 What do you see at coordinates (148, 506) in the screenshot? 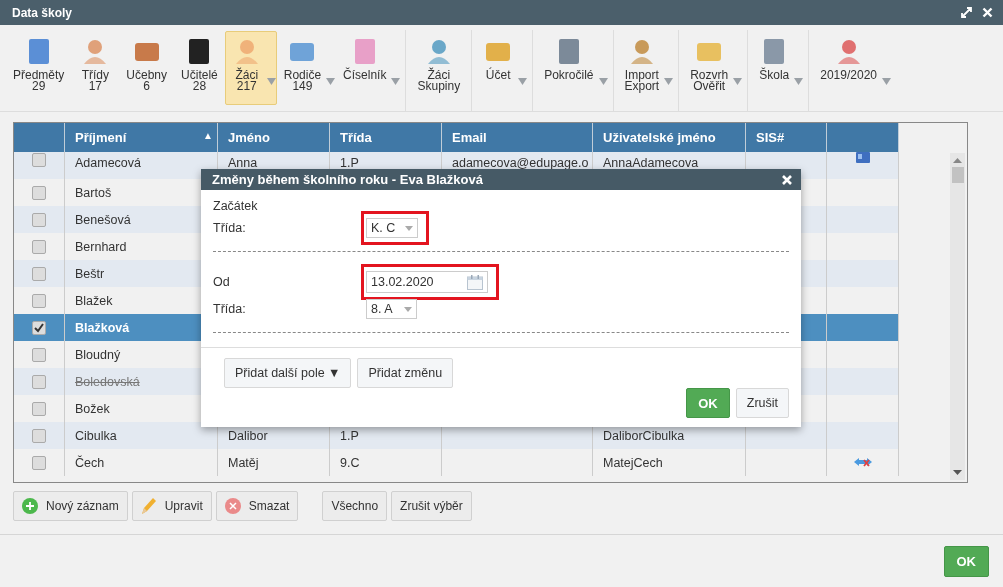
I see `pencil-icon` at bounding box center [148, 506].